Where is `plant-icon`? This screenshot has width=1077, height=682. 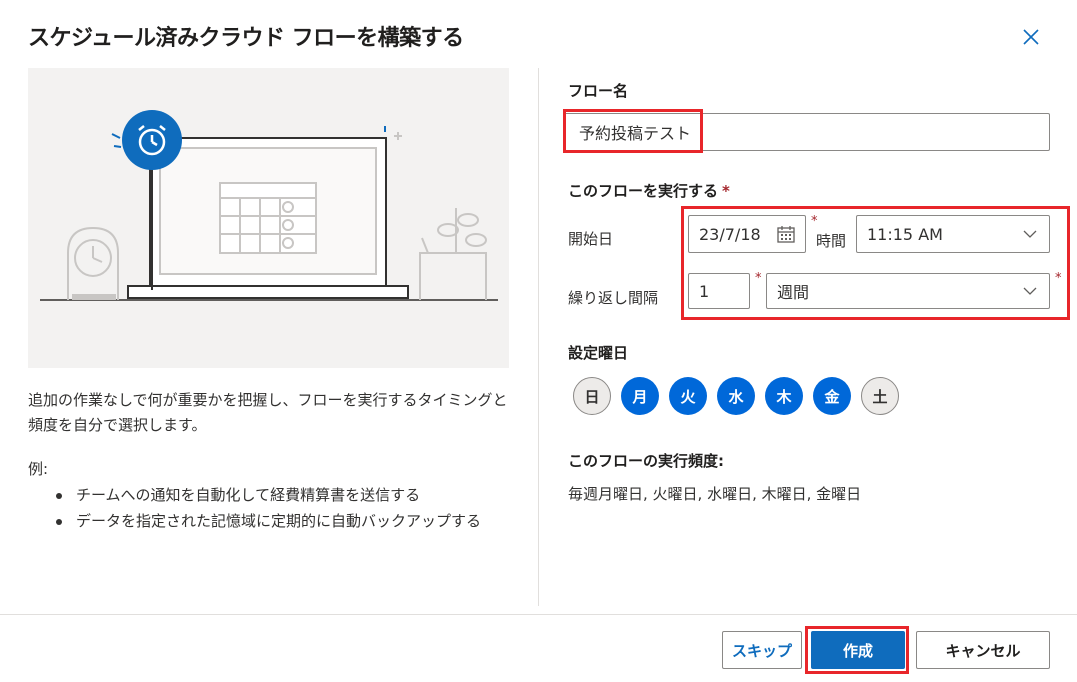 plant-icon is located at coordinates (453, 254).